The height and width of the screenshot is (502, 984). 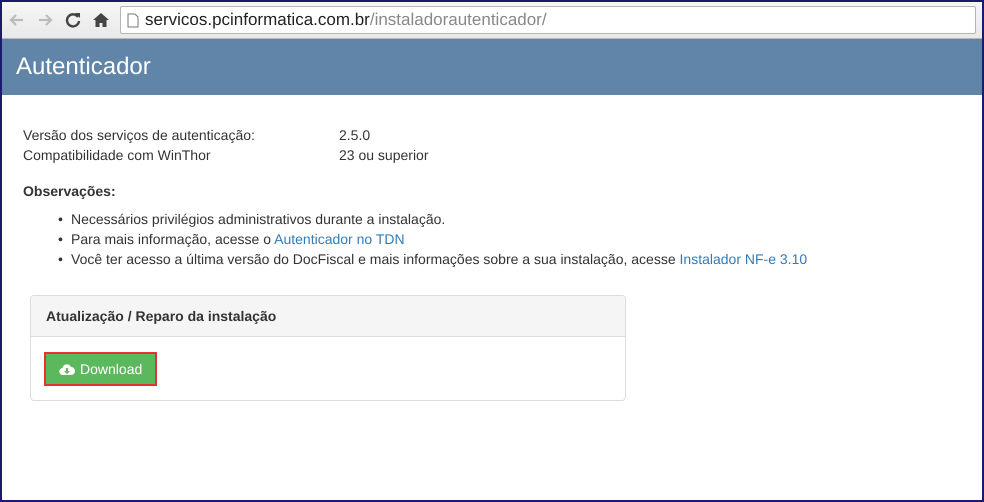 What do you see at coordinates (439, 259) in the screenshot?
I see `note-item: Você ter acesso a última versão do DocFiscal e mais informações sobre a sua instalação, acesse Instalador NF-e 3.10` at bounding box center [439, 259].